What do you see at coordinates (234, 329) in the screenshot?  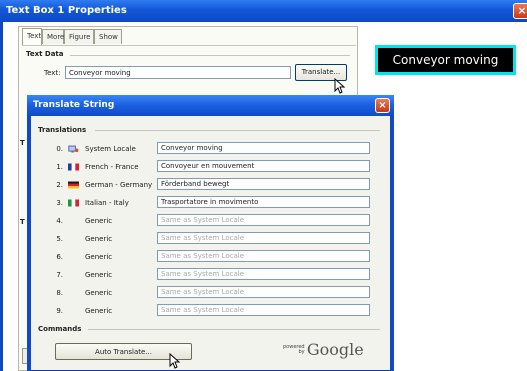 I see `commands-divider` at bounding box center [234, 329].